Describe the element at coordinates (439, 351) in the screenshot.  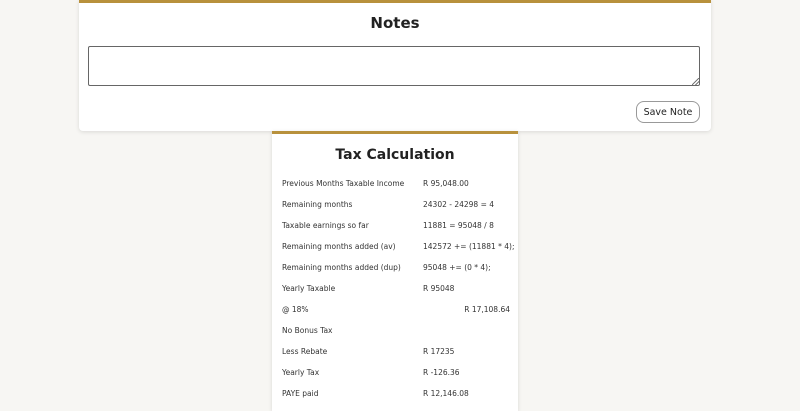
I see `tax-row-value: R 17235` at that location.